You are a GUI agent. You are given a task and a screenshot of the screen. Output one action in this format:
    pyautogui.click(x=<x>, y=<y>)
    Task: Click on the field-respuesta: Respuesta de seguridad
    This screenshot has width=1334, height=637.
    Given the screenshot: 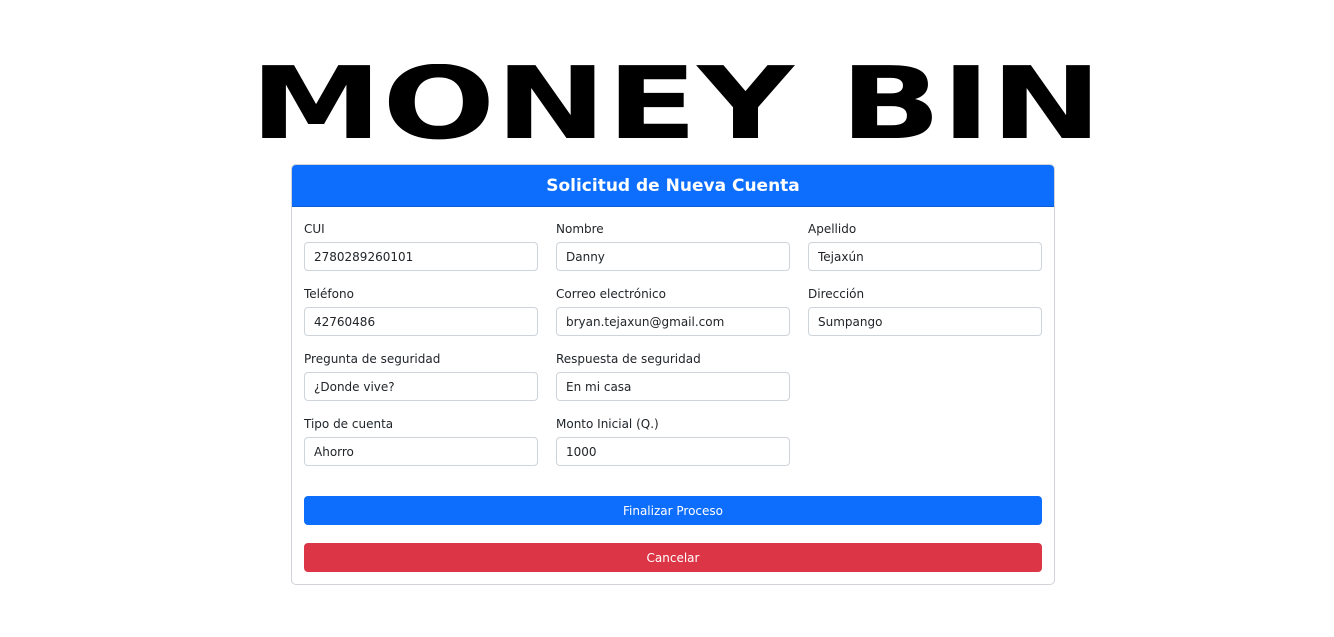 What is the action you would take?
    pyautogui.click(x=673, y=375)
    